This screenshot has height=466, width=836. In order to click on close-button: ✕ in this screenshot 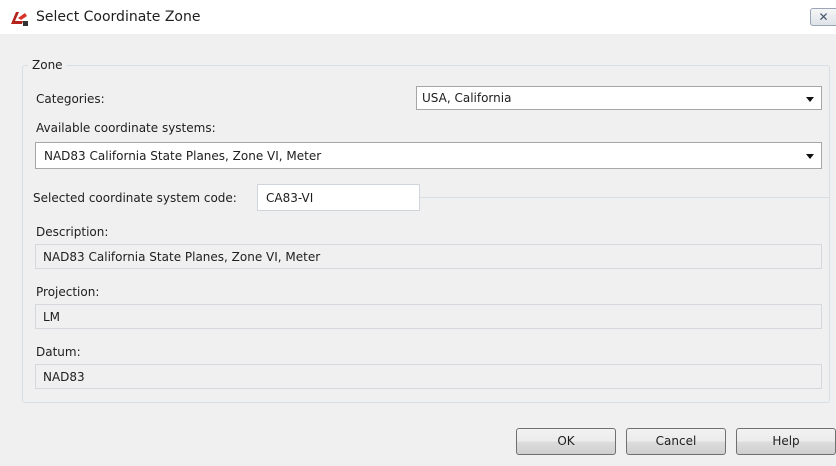, I will do `click(823, 17)`.